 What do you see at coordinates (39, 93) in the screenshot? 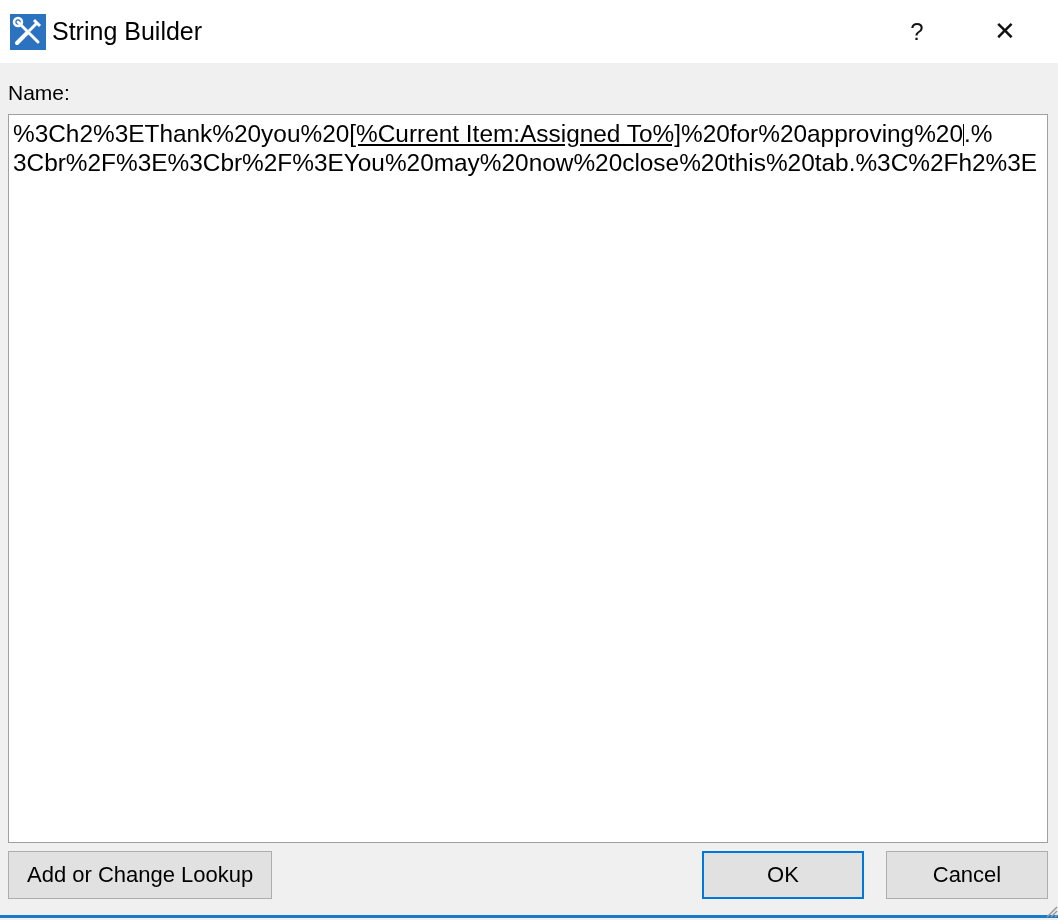
I see `name-label: Name:` at bounding box center [39, 93].